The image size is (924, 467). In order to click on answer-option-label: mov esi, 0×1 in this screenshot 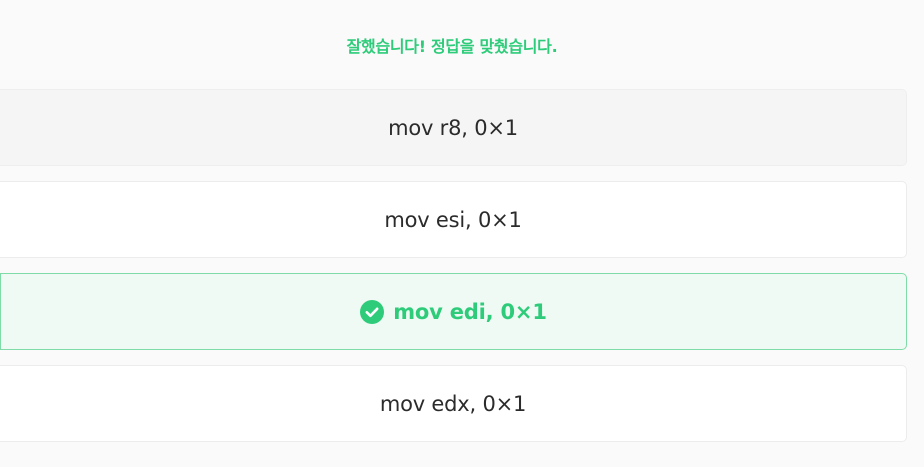, I will do `click(453, 219)`.